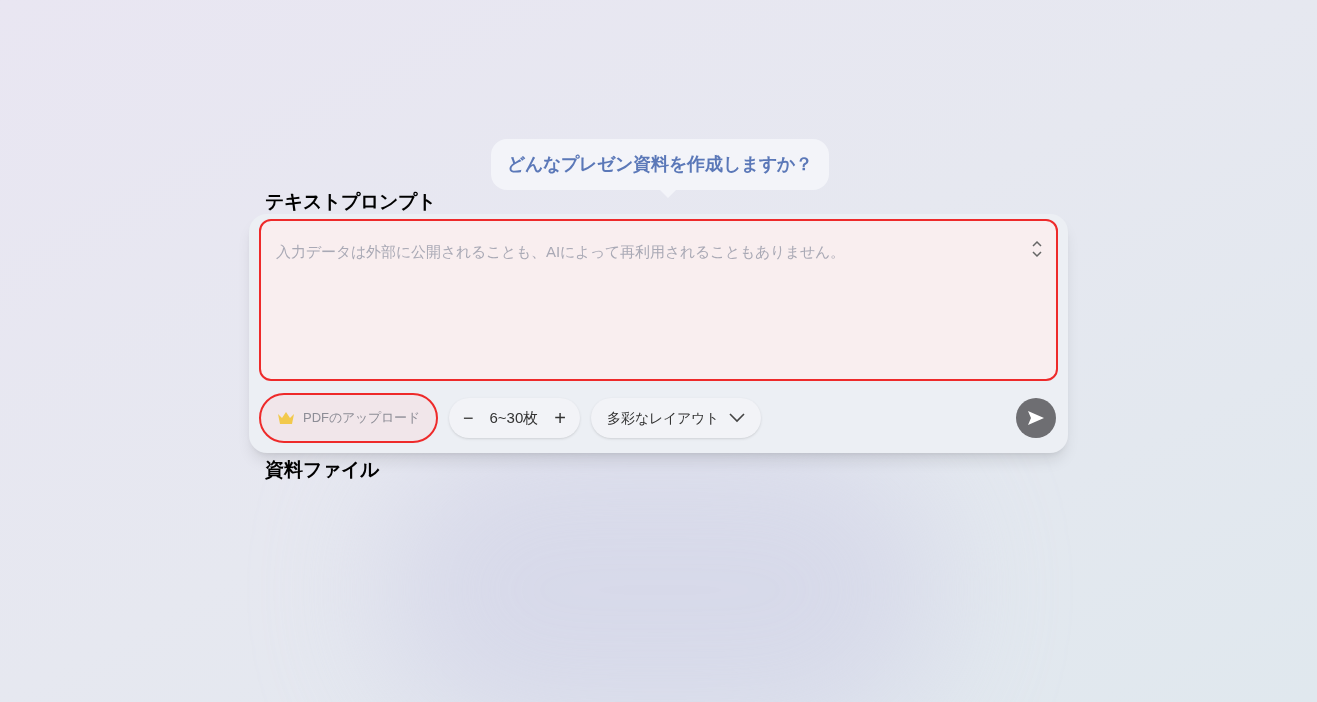  I want to click on slide-count-value: 6~30枚, so click(514, 417).